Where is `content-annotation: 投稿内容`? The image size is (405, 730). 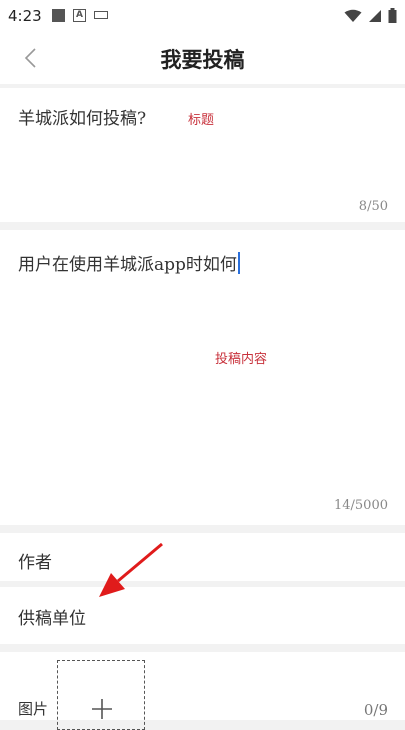 content-annotation: 投稿内容 is located at coordinates (241, 359).